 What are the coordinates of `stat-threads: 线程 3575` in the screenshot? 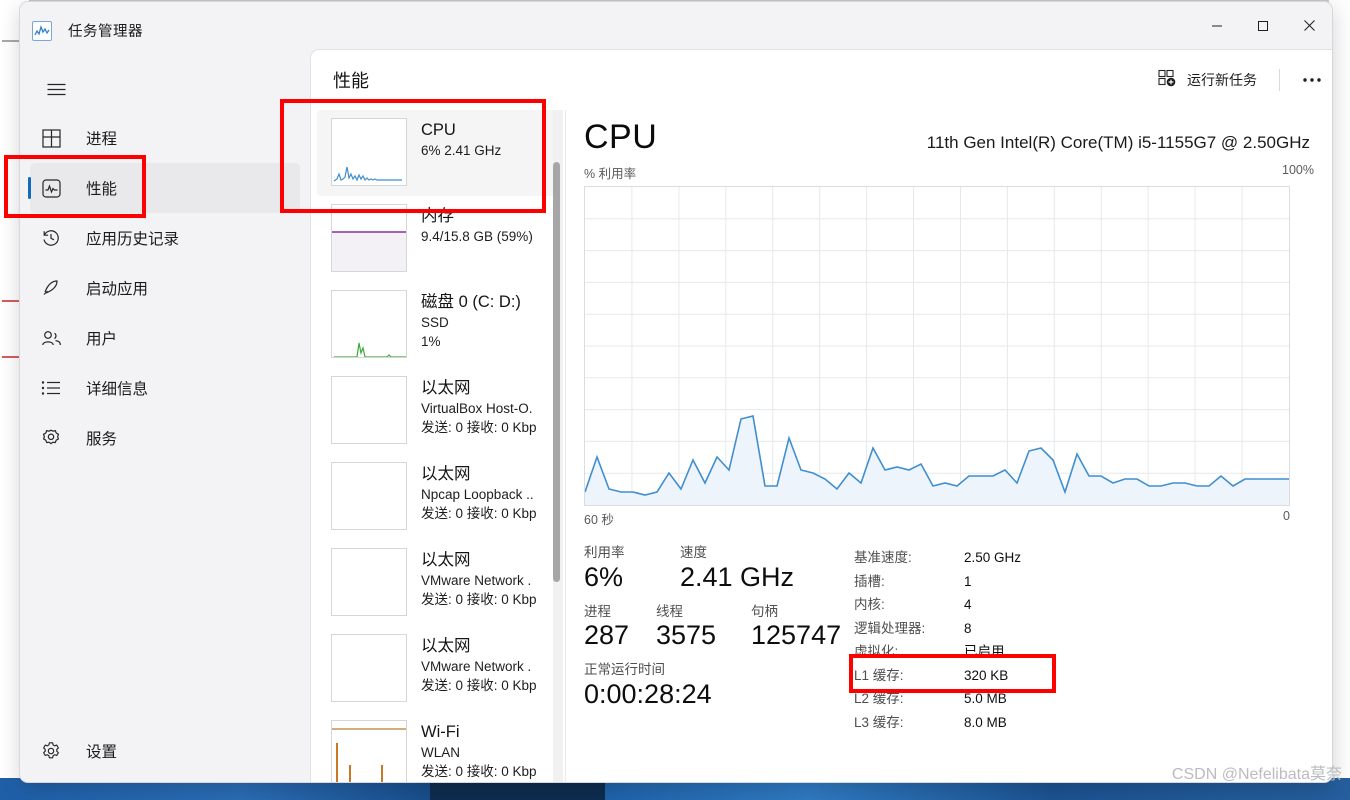 It's located at (703, 627).